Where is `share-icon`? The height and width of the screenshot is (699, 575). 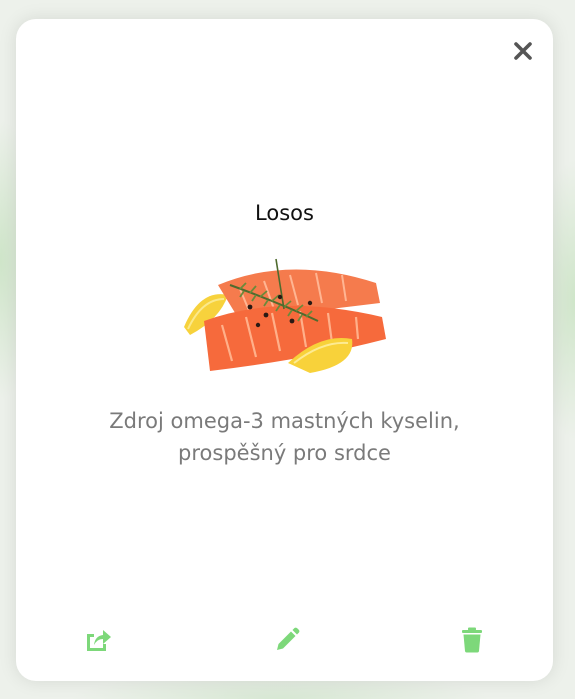
share-icon is located at coordinates (99, 640).